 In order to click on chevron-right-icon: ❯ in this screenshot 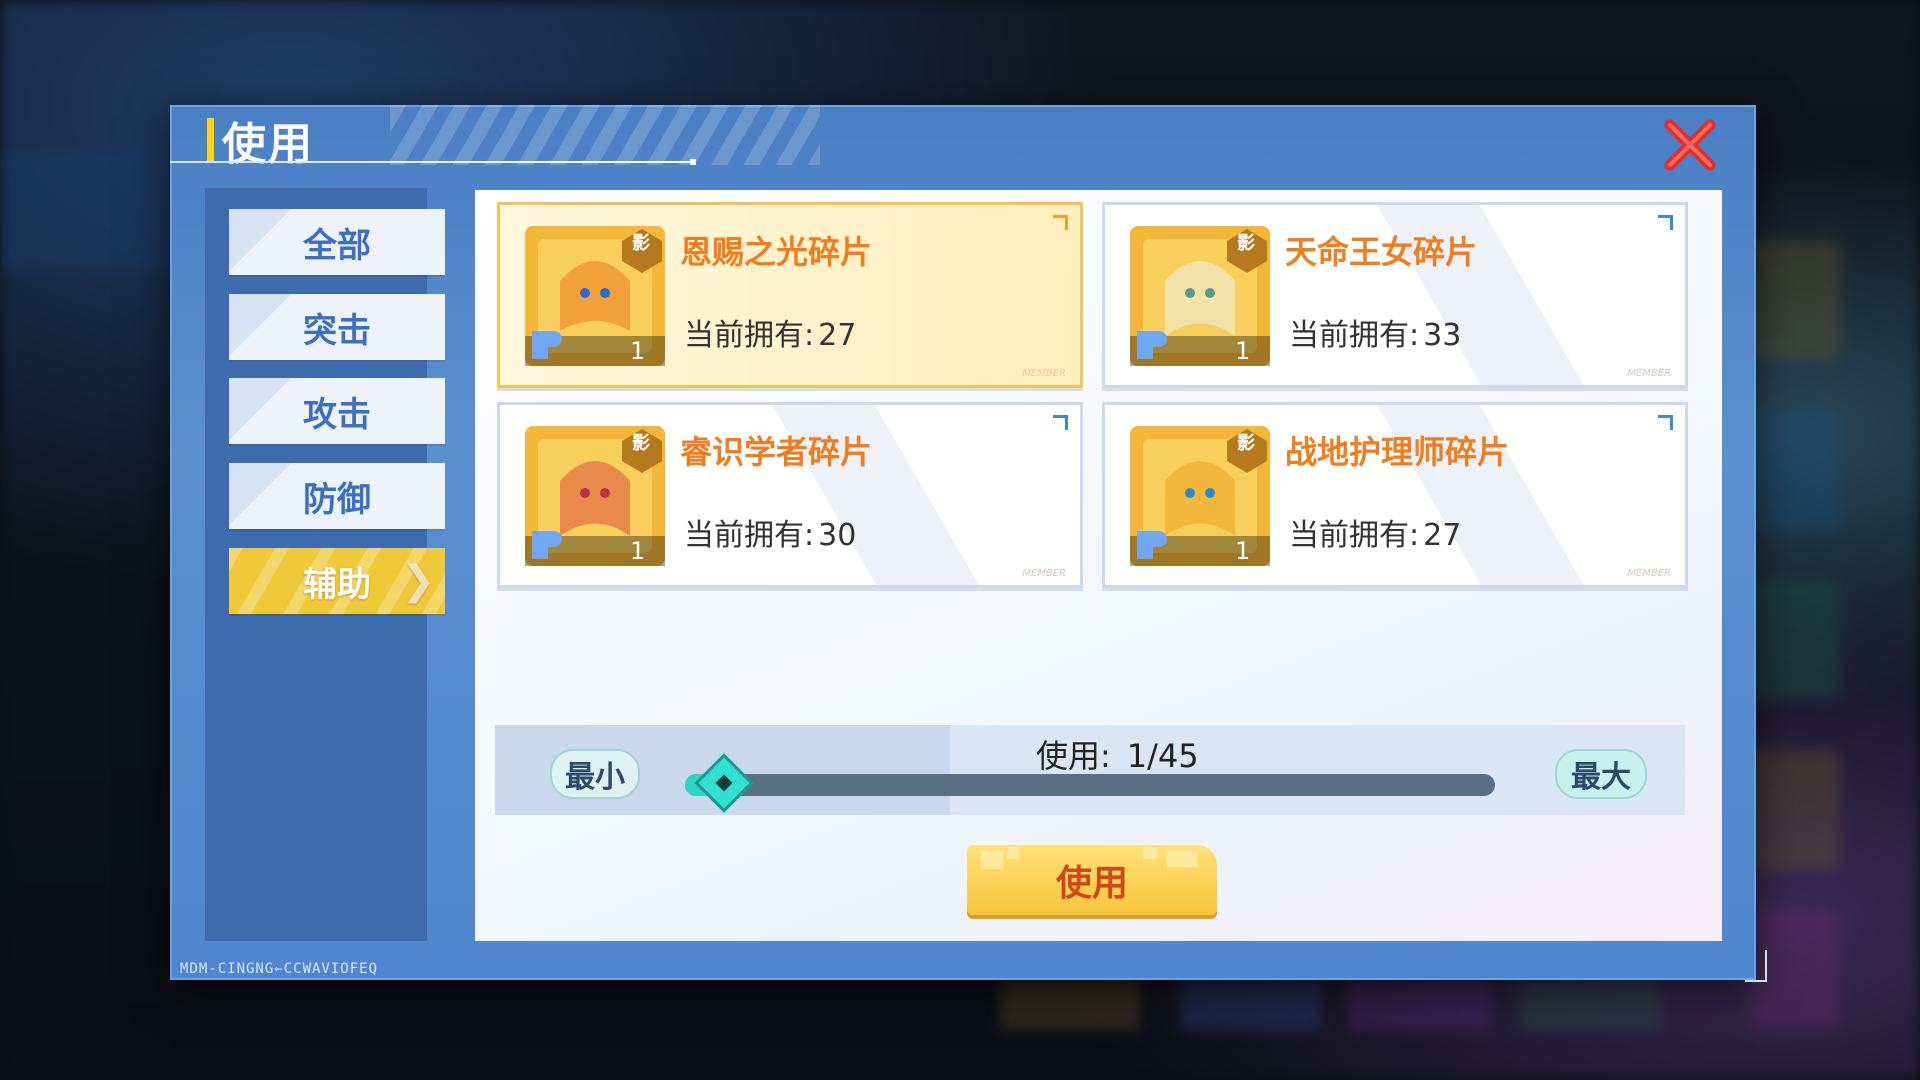, I will do `click(418, 581)`.